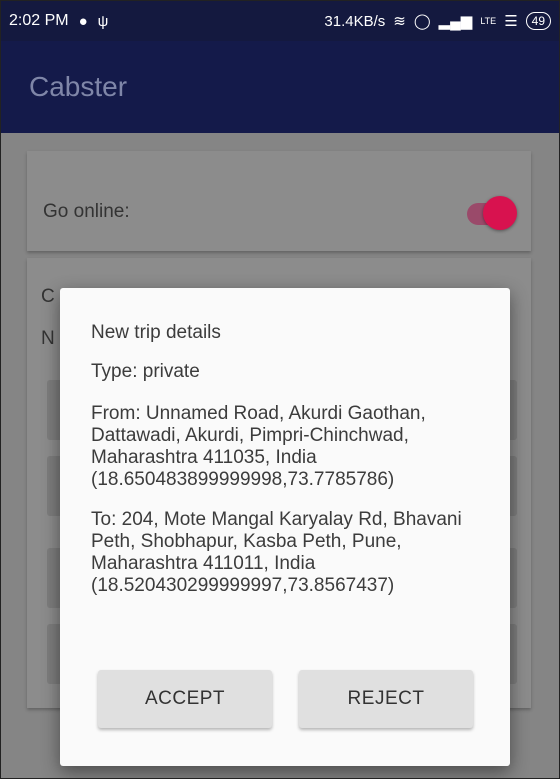 This screenshot has height=779, width=560. I want to click on alarm-icon: ◯, so click(422, 21).